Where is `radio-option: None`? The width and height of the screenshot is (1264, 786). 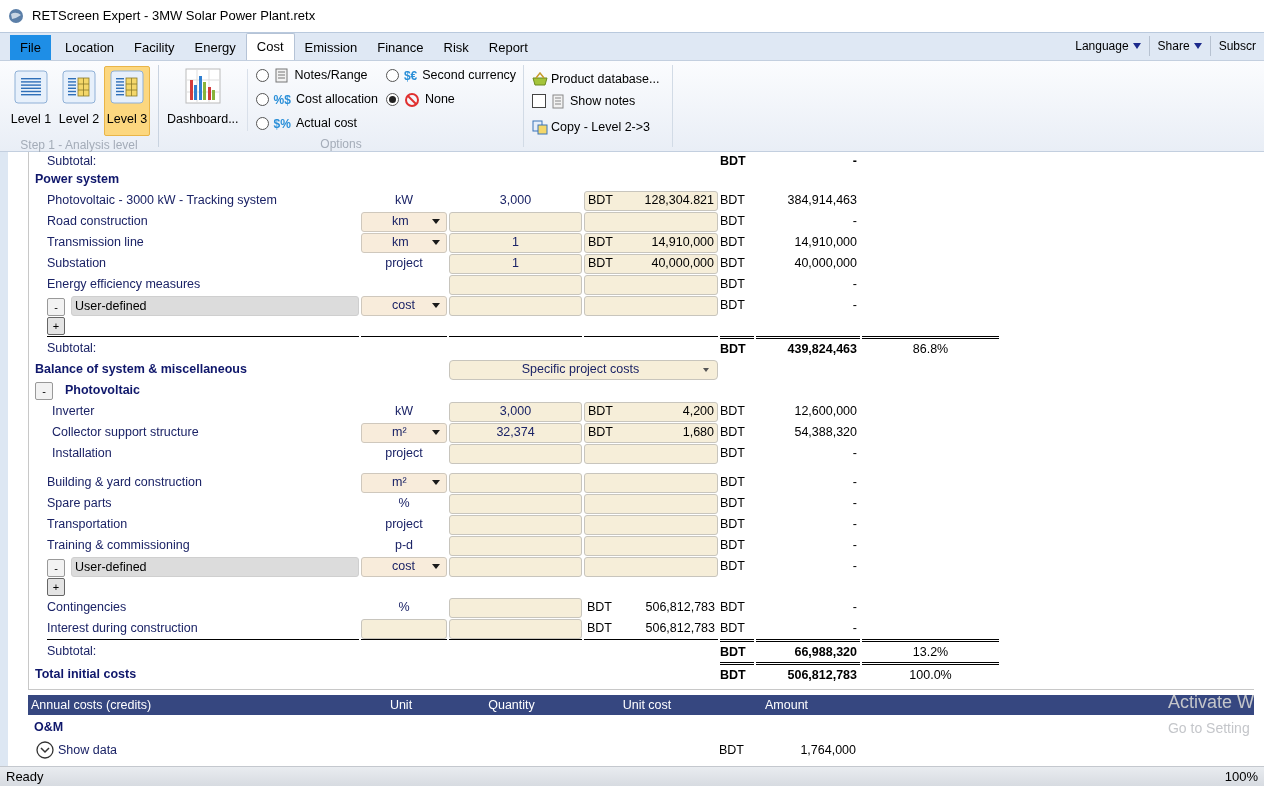 radio-option: None is located at coordinates (451, 99).